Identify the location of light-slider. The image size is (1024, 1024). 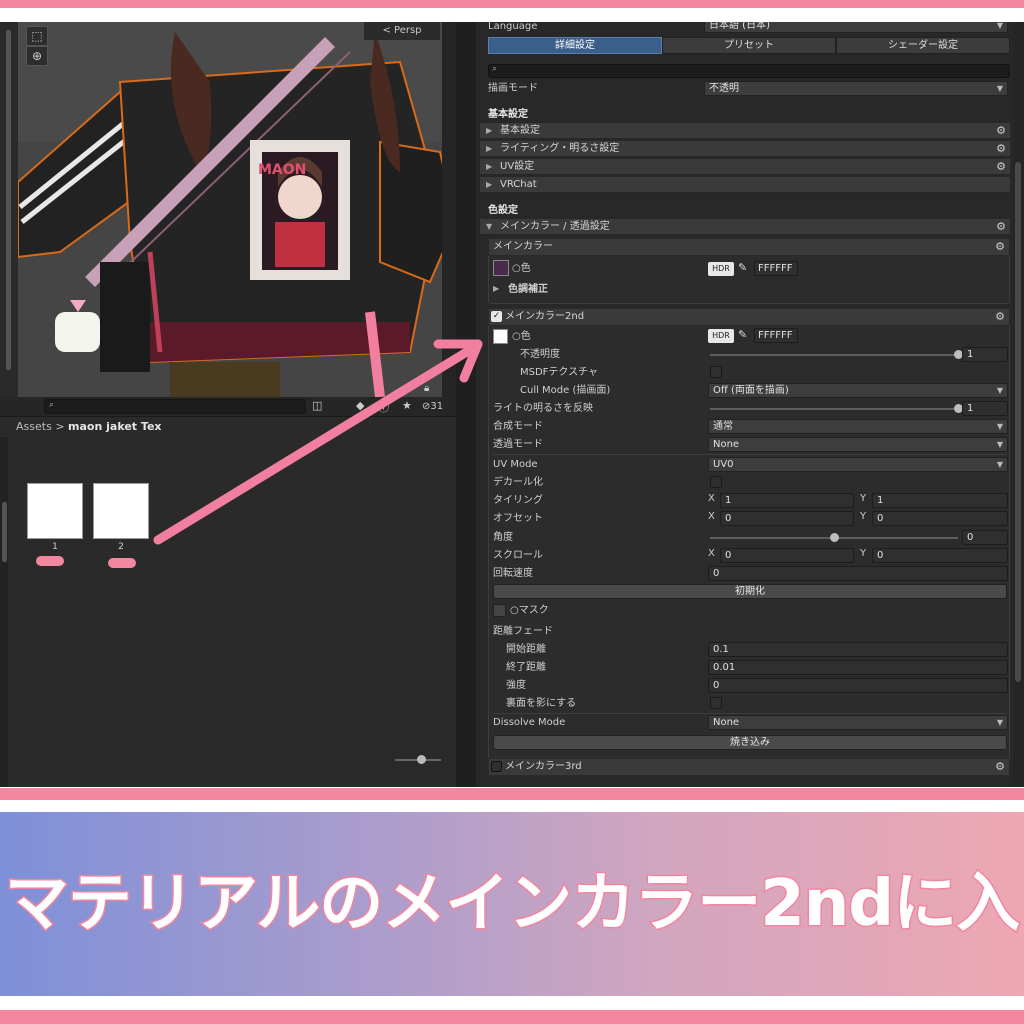
(834, 409).